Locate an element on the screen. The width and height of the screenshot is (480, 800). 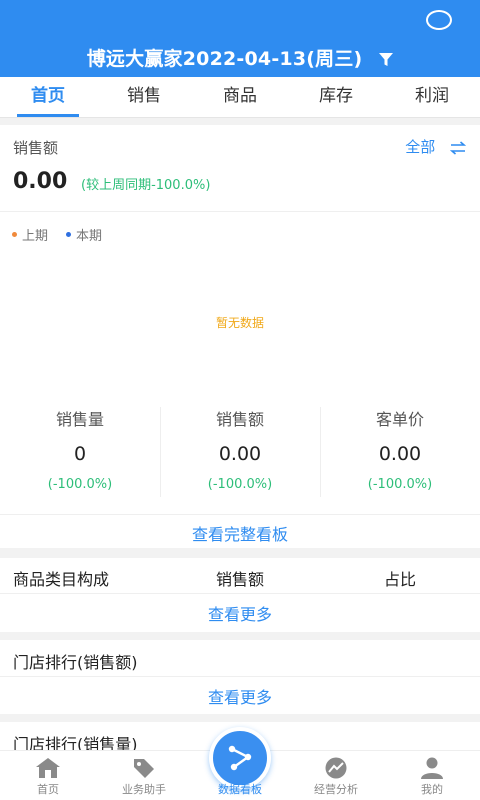
nav-analysis: 经营分析 is located at coordinates (336, 775).